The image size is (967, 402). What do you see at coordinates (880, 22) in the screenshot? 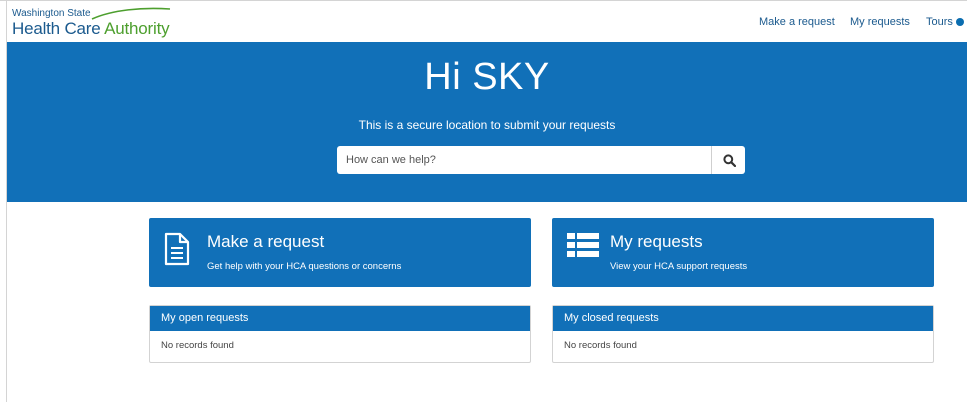
I see `nav-my-requests: My requests` at bounding box center [880, 22].